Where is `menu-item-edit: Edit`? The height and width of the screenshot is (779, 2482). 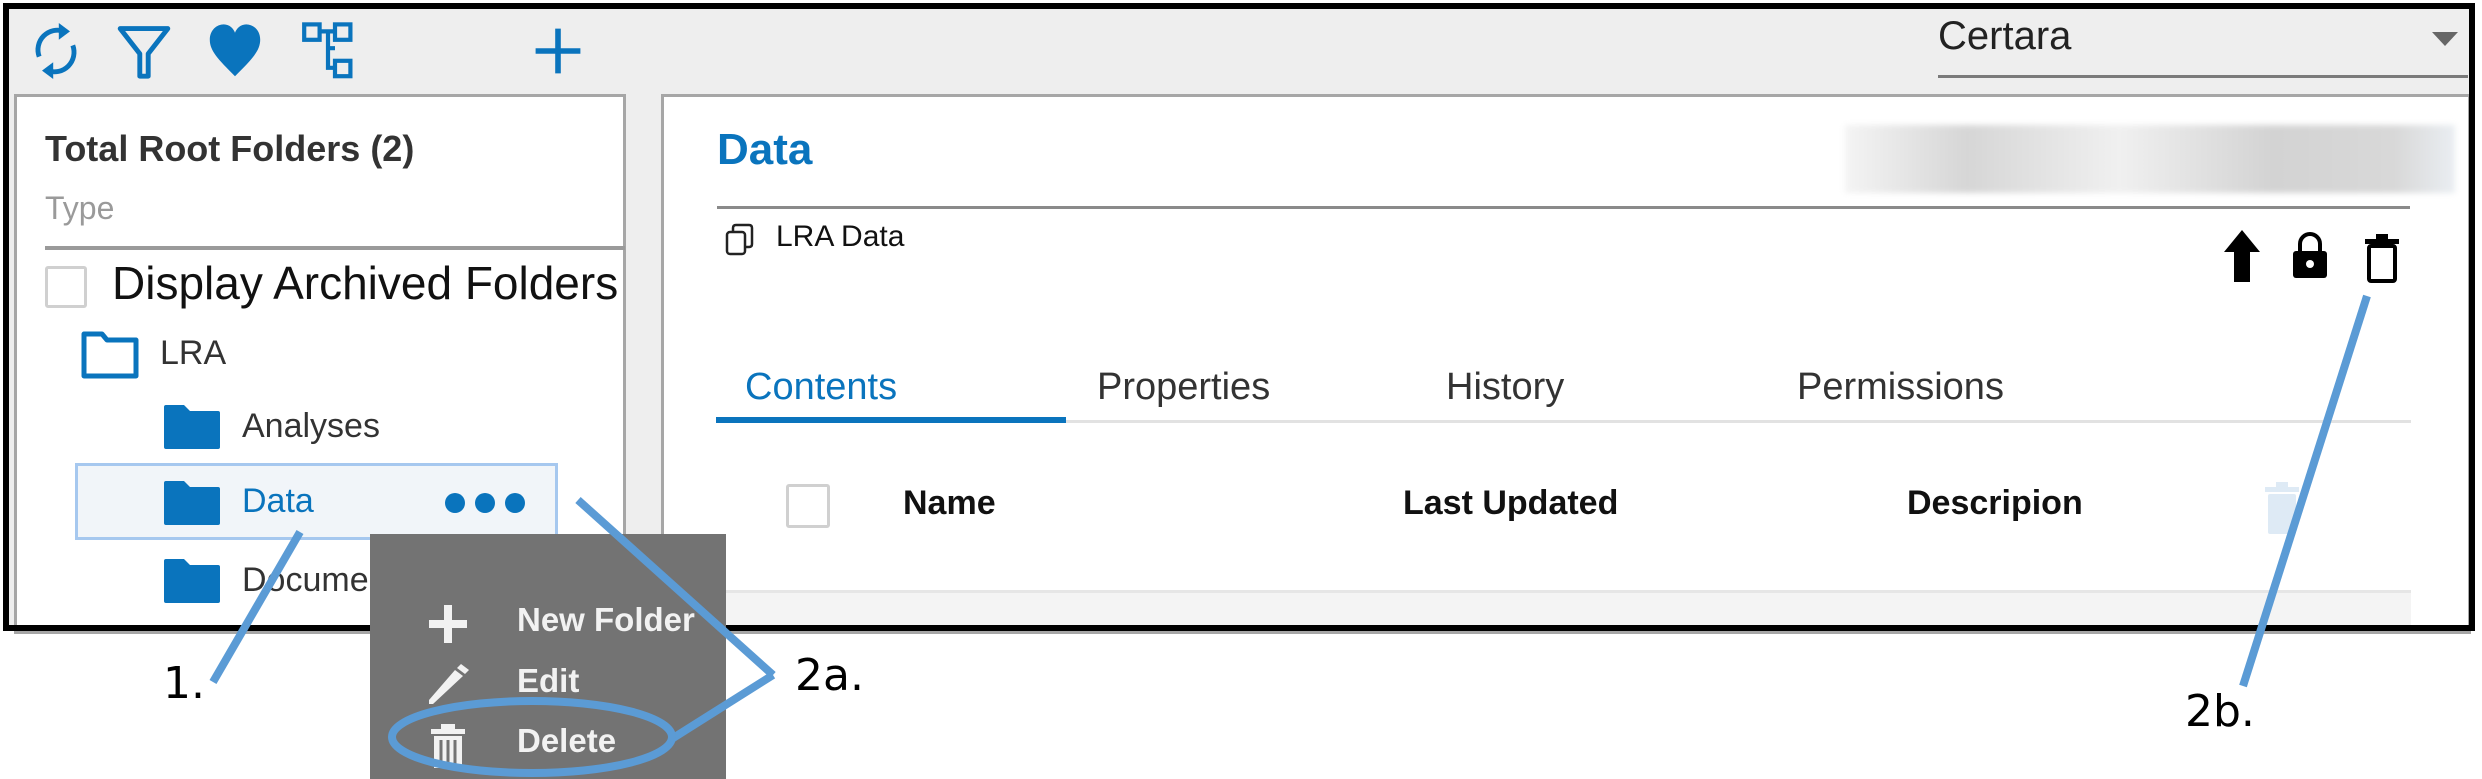 menu-item-edit: Edit is located at coordinates (548, 682).